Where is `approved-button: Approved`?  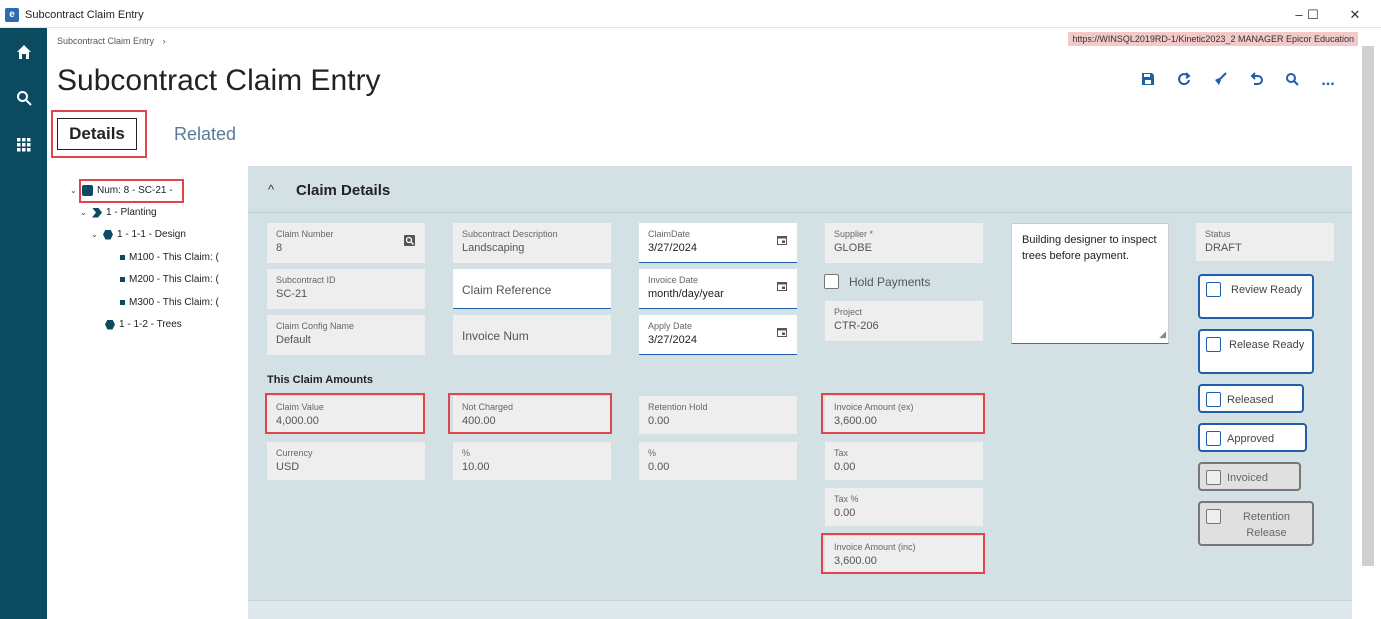 approved-button: Approved is located at coordinates (1252, 437).